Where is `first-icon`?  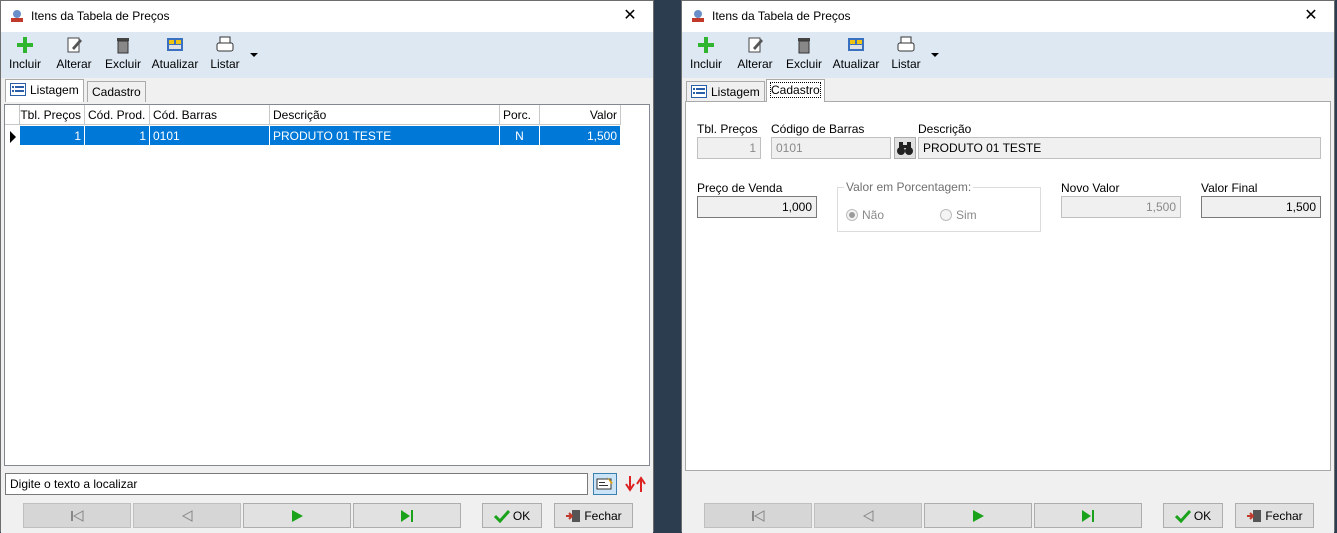
first-icon is located at coordinates (758, 516).